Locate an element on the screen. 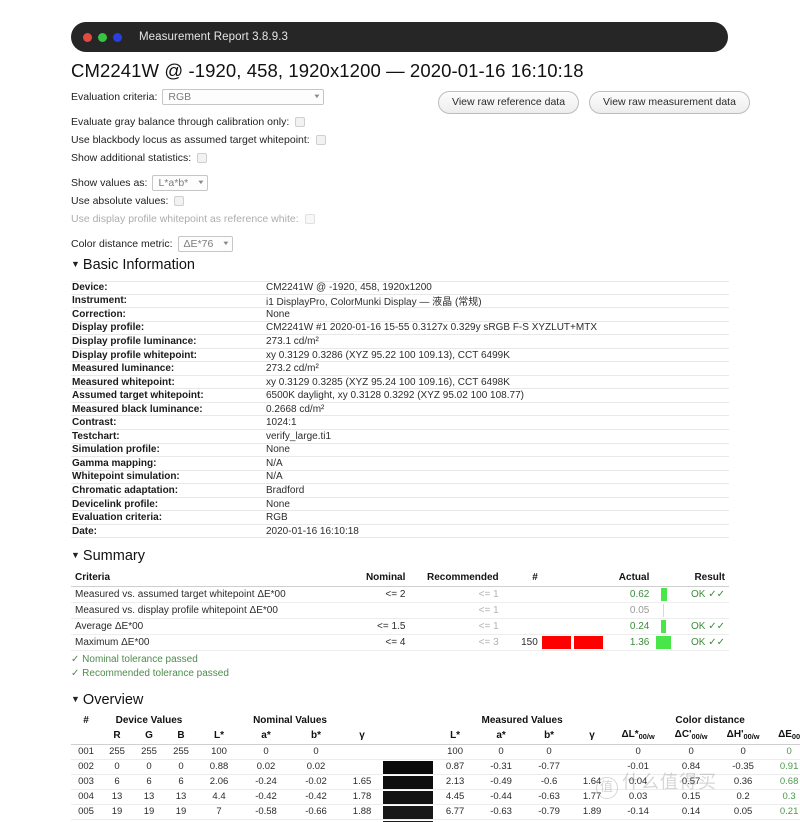 The image size is (800, 822). color-distance-metric-select: ΔE*76 ▼ is located at coordinates (205, 243).